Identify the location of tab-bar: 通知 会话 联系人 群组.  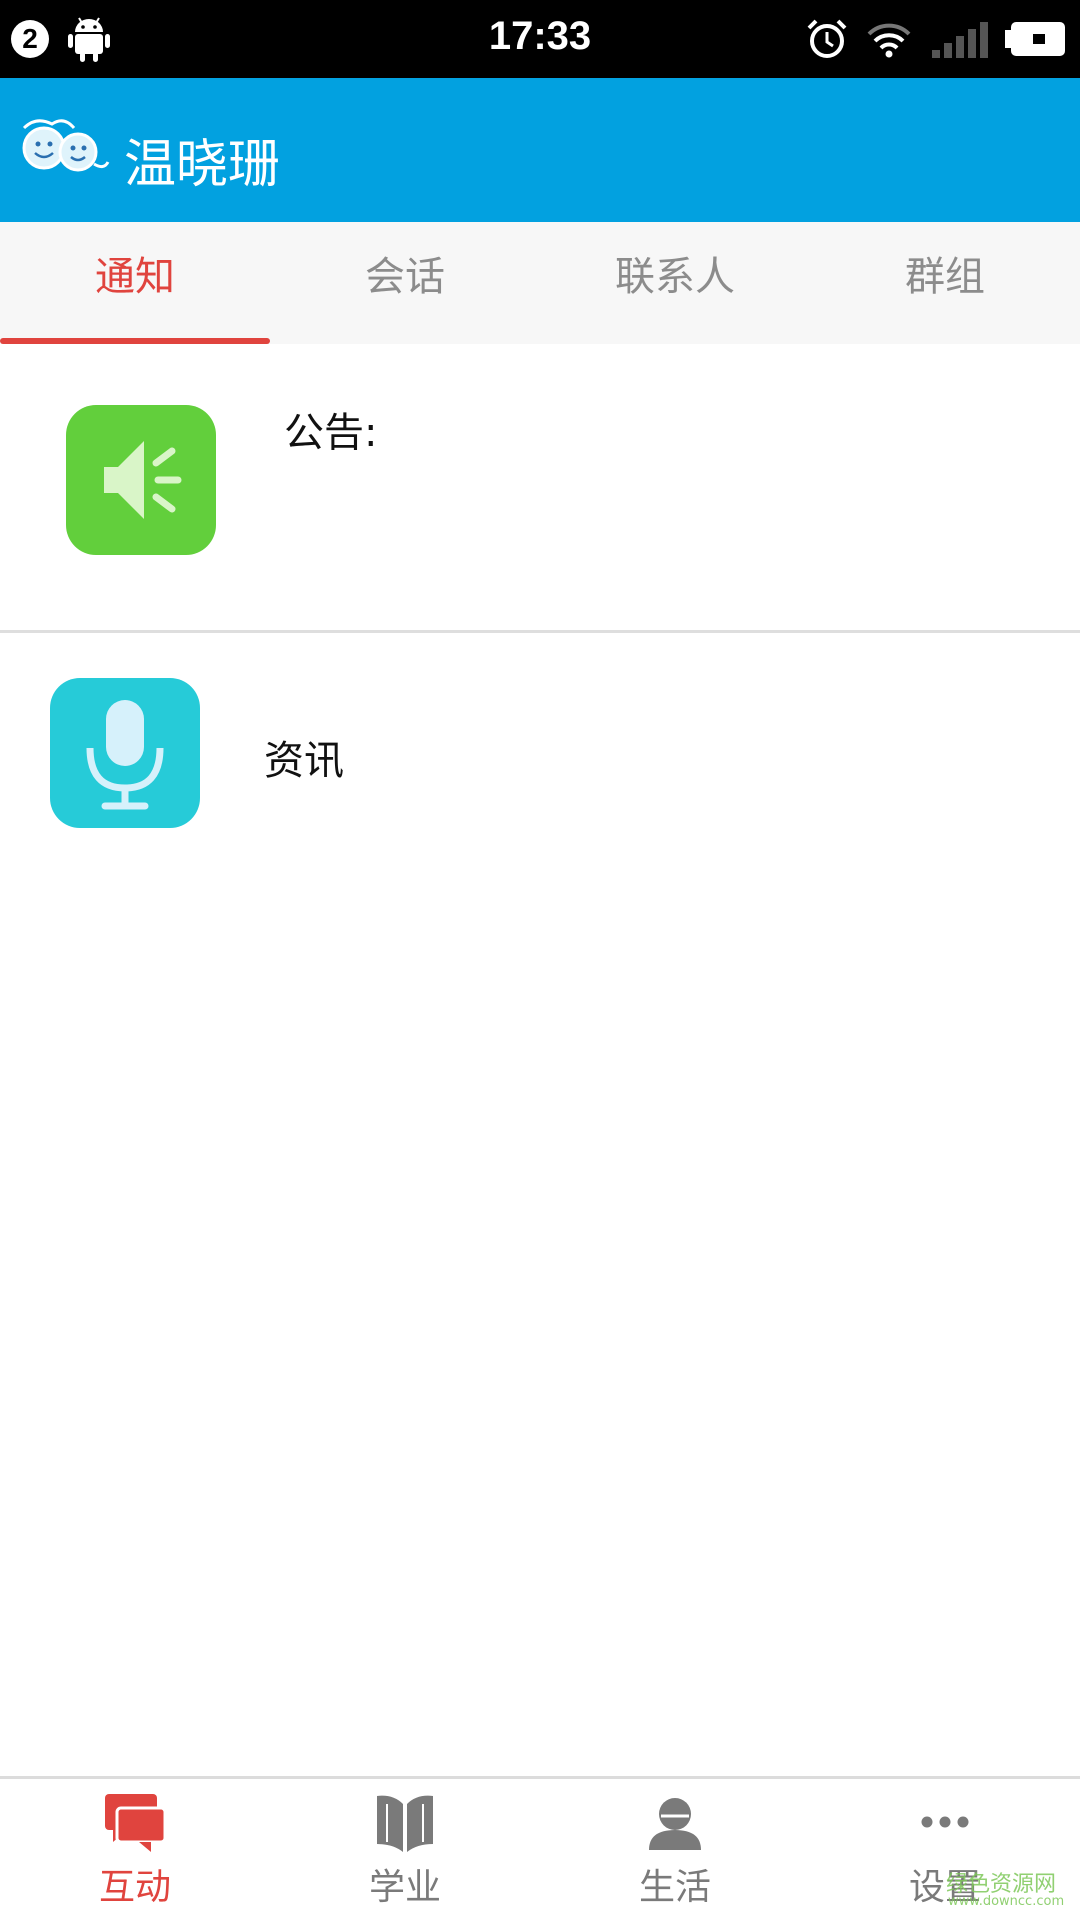
(540, 283).